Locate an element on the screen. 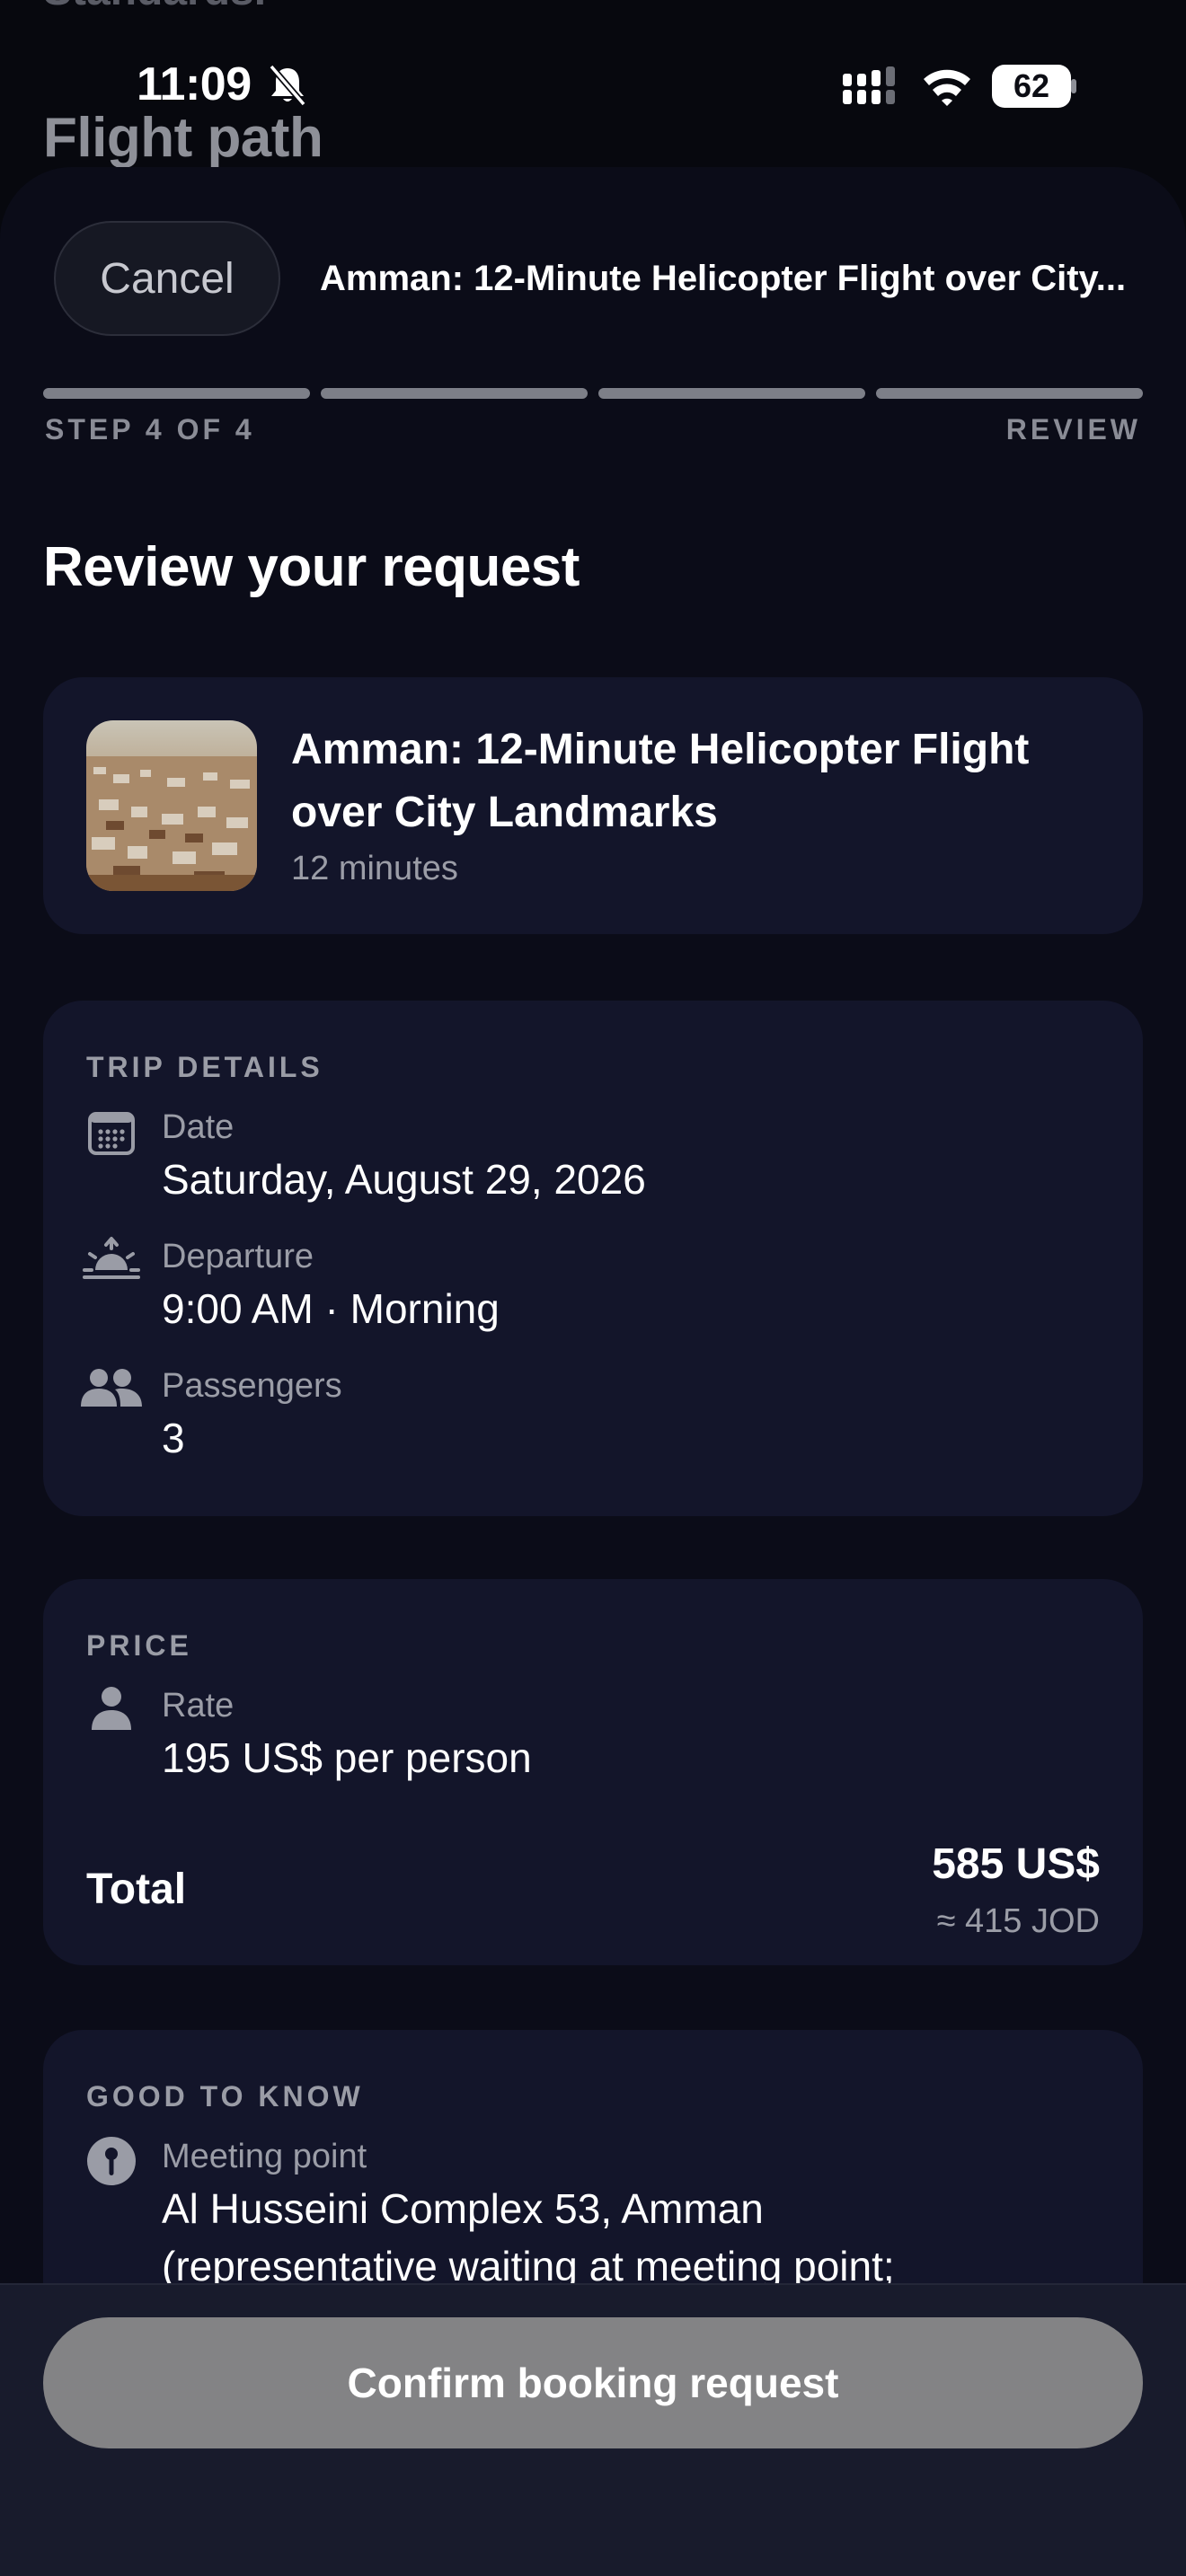 The width and height of the screenshot is (1186, 2576). departure-label: Departure is located at coordinates (238, 1256).